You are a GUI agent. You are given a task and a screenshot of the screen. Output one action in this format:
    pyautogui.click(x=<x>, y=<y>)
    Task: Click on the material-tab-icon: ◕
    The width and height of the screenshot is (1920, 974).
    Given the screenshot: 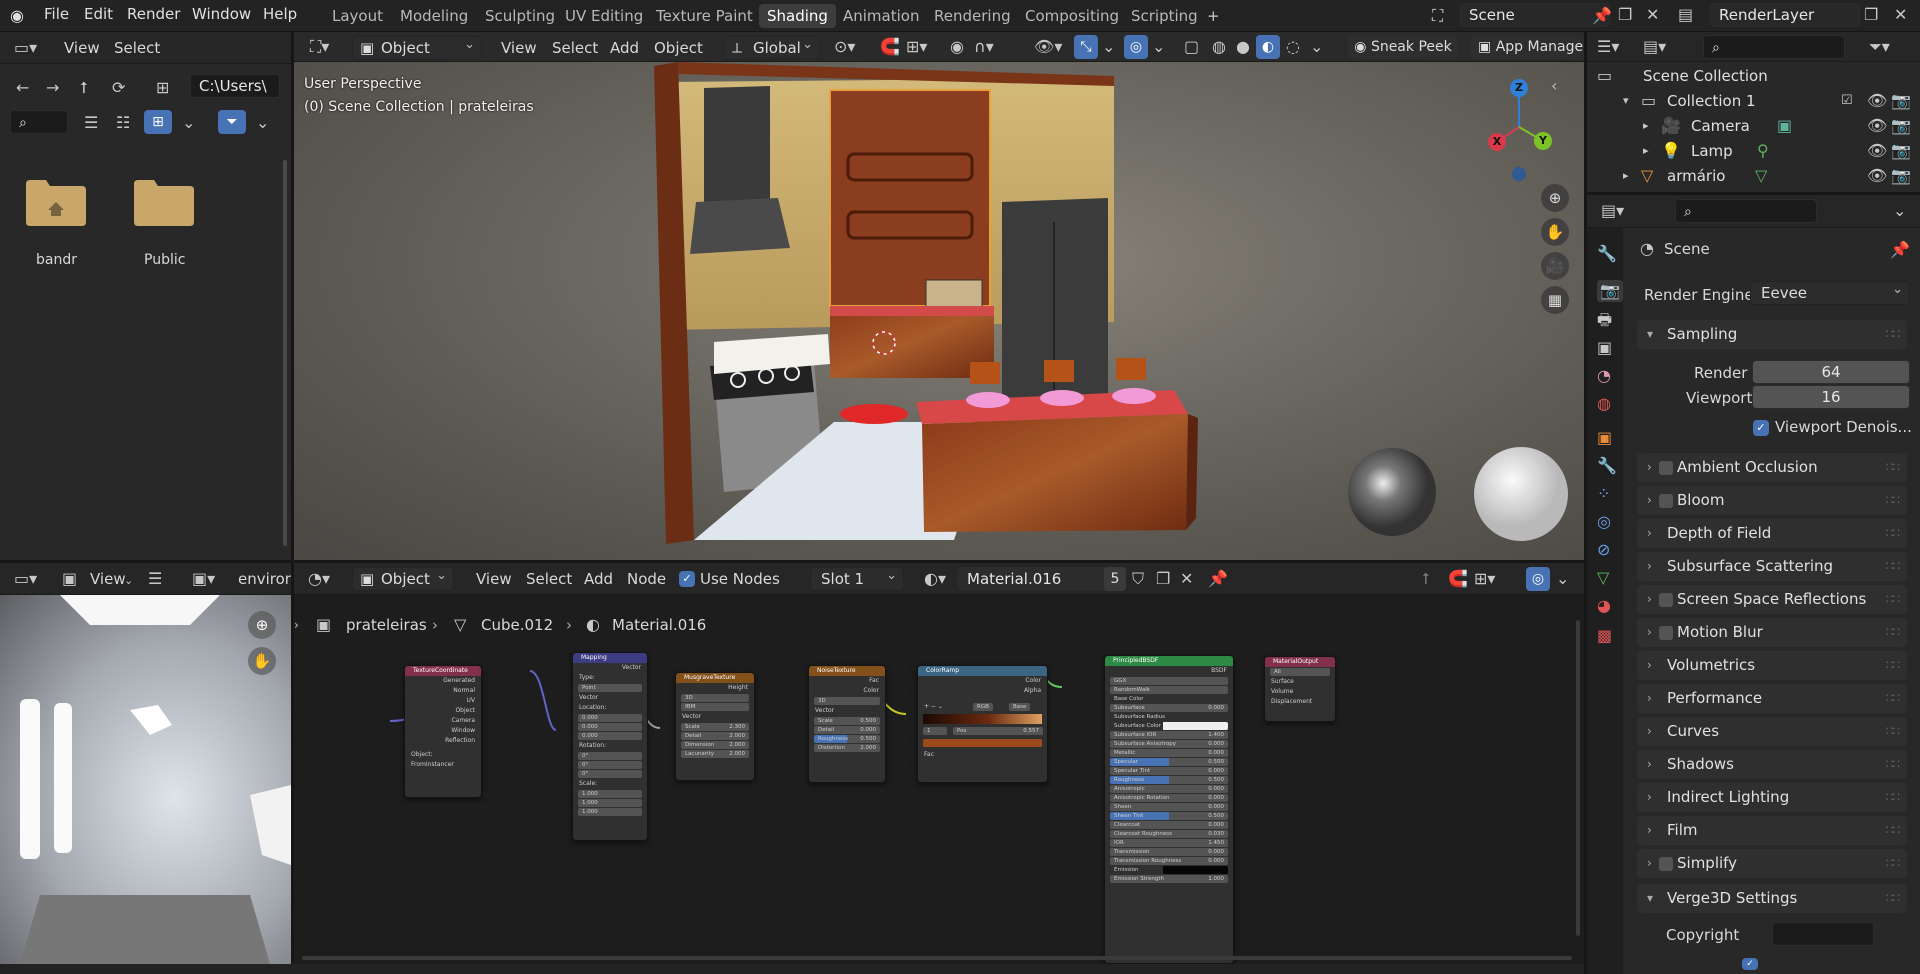 What is the action you would take?
    pyautogui.click(x=1604, y=606)
    